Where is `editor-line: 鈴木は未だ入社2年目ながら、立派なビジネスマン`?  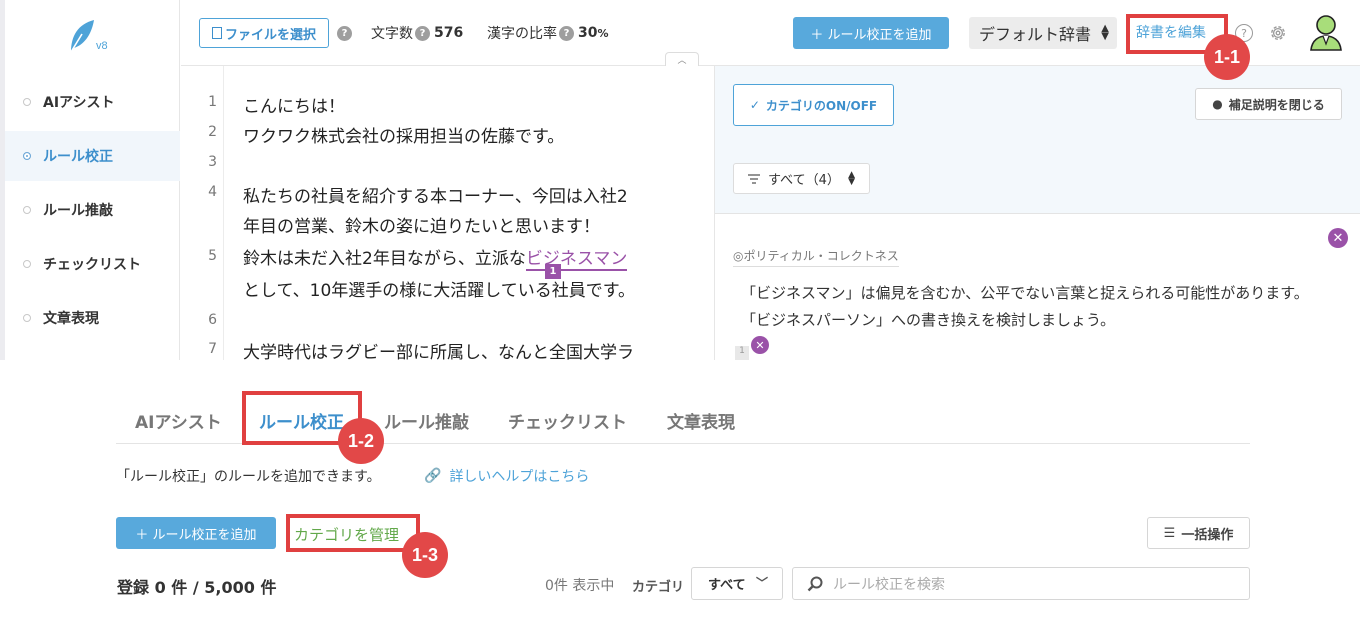 editor-line: 鈴木は未だ入社2年目ながら、立派なビジネスマン is located at coordinates (435, 257).